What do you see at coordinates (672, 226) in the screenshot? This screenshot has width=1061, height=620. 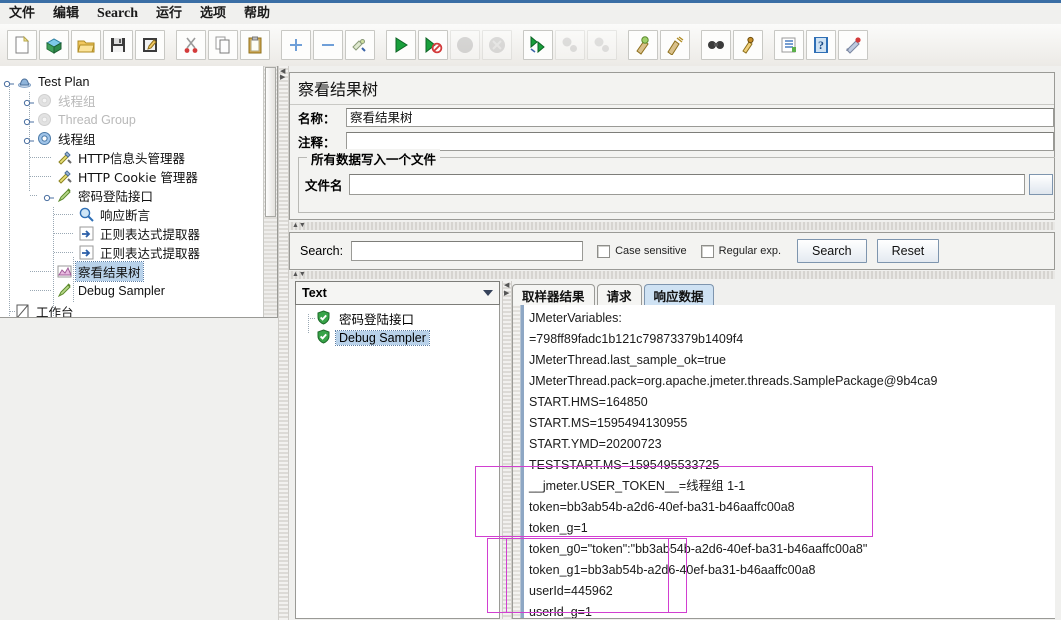 I see `collapse-strip-upper: ▲▼` at bounding box center [672, 226].